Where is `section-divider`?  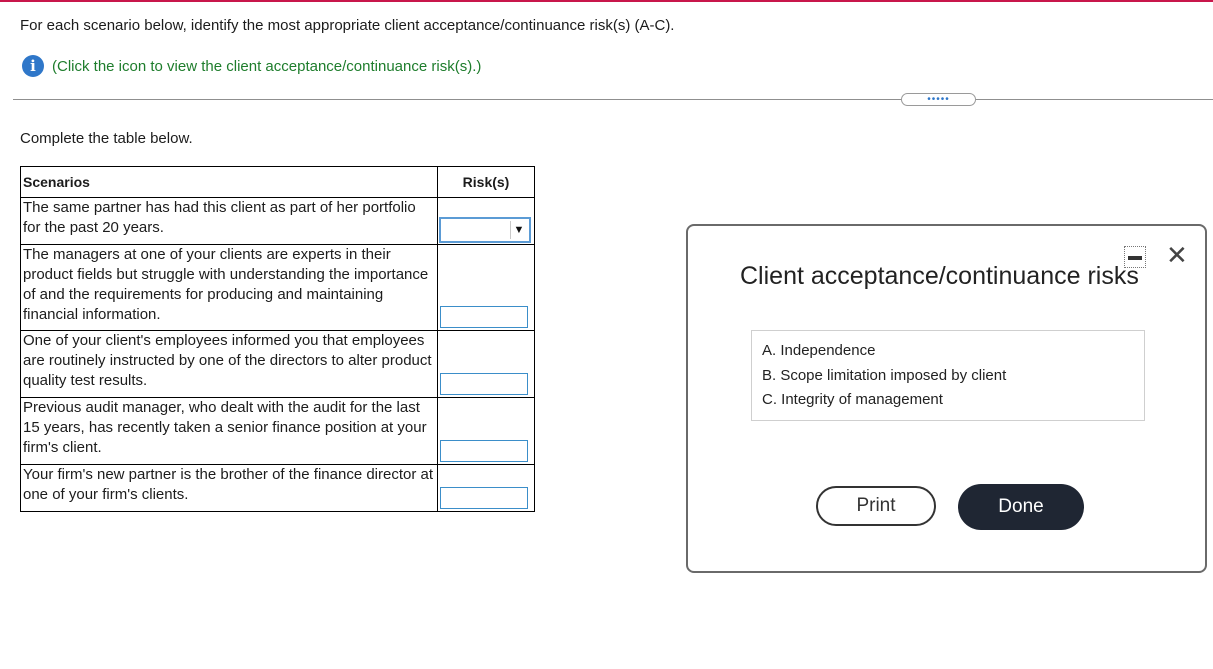 section-divider is located at coordinates (613, 99).